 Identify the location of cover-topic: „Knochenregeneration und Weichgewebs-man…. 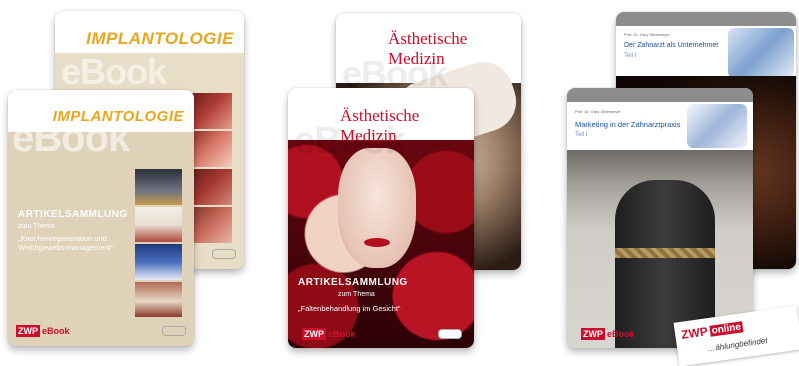
(66, 243).